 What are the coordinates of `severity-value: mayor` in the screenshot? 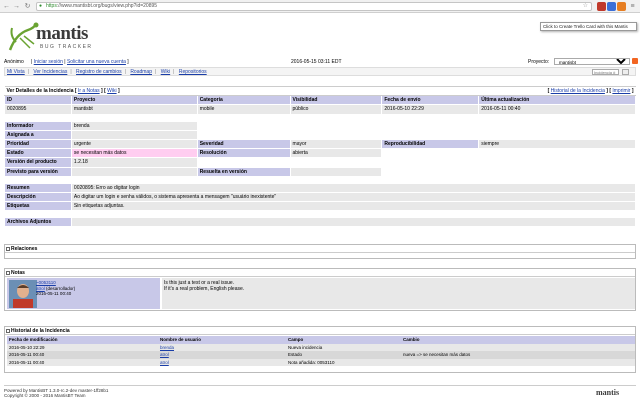 It's located at (336, 144).